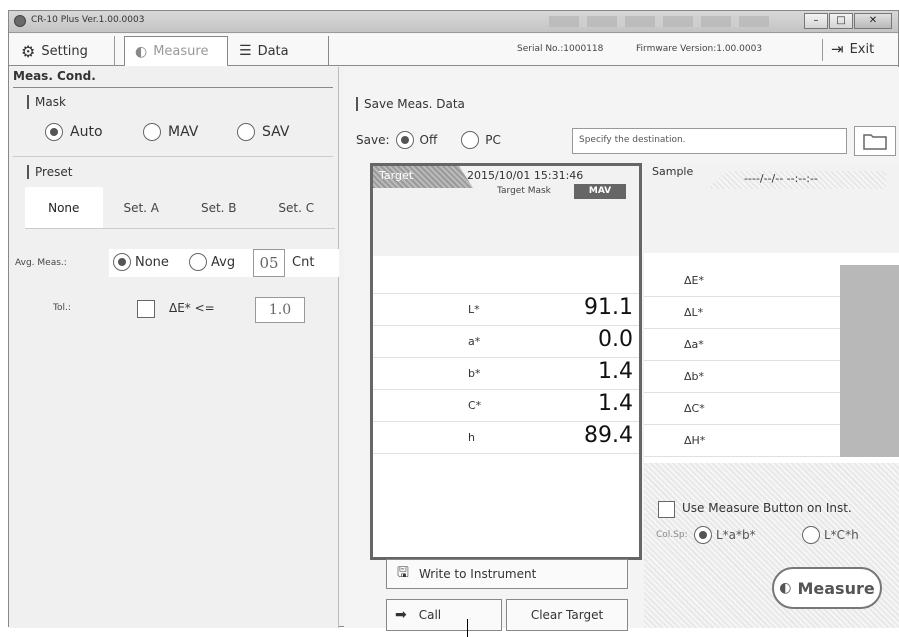  I want to click on exit-button: ⇥ Exit, so click(852, 49).